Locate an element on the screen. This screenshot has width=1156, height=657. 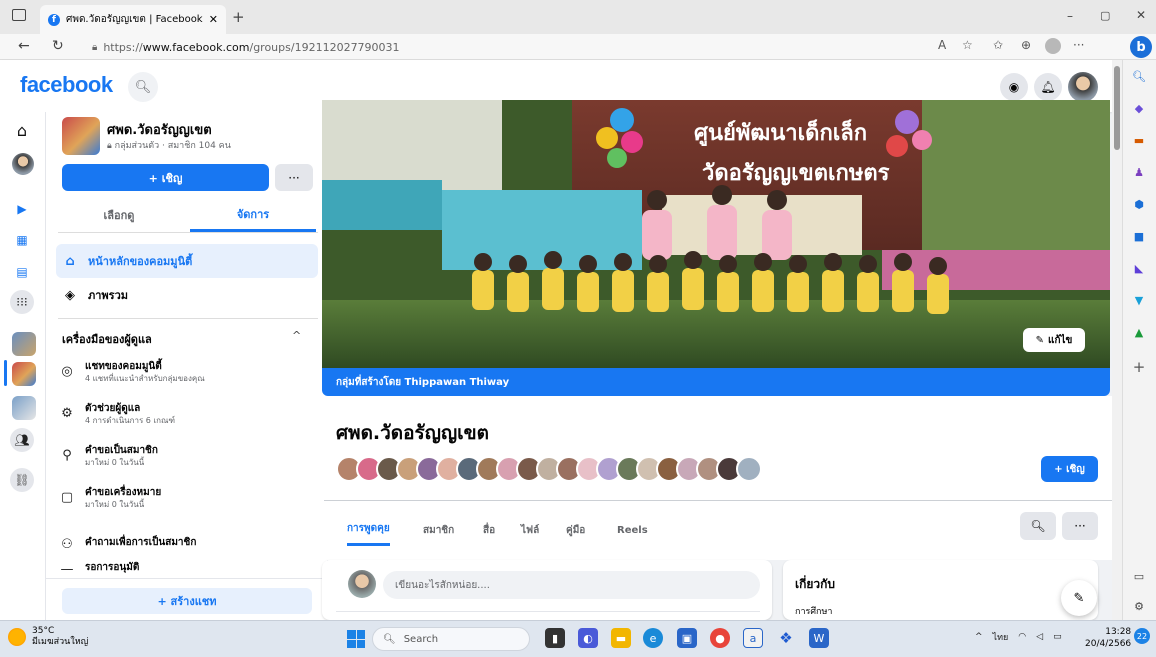
task-view-icon: ▮ is located at coordinates (555, 638).